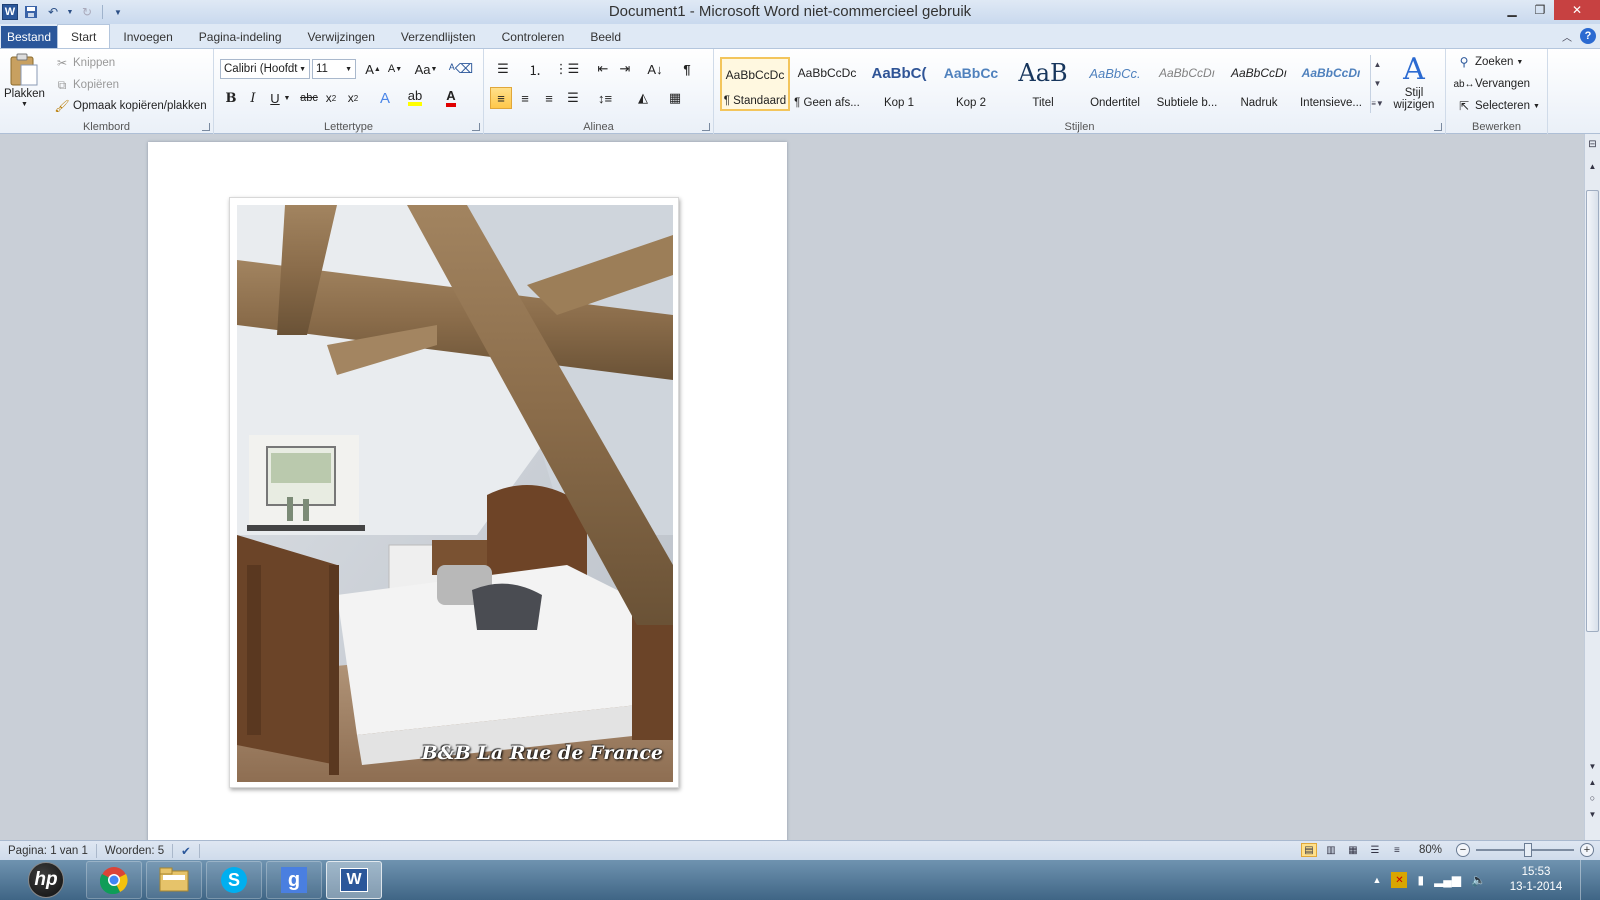 The width and height of the screenshot is (1600, 900). I want to click on font-size-combo: 11 ▼, so click(334, 69).